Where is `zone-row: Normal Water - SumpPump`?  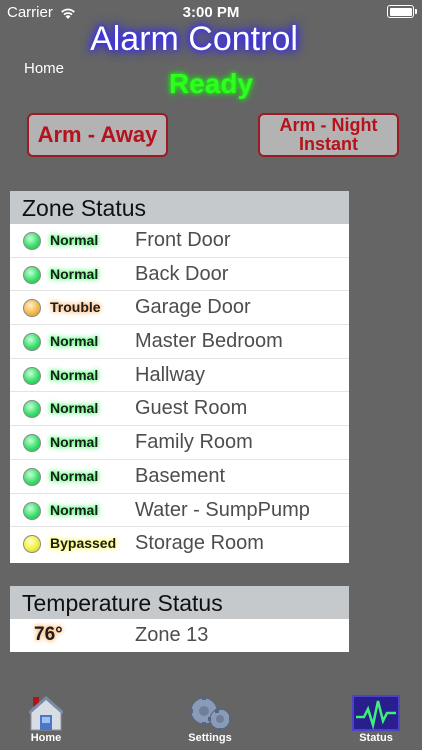
zone-row: Normal Water - SumpPump is located at coordinates (179, 511).